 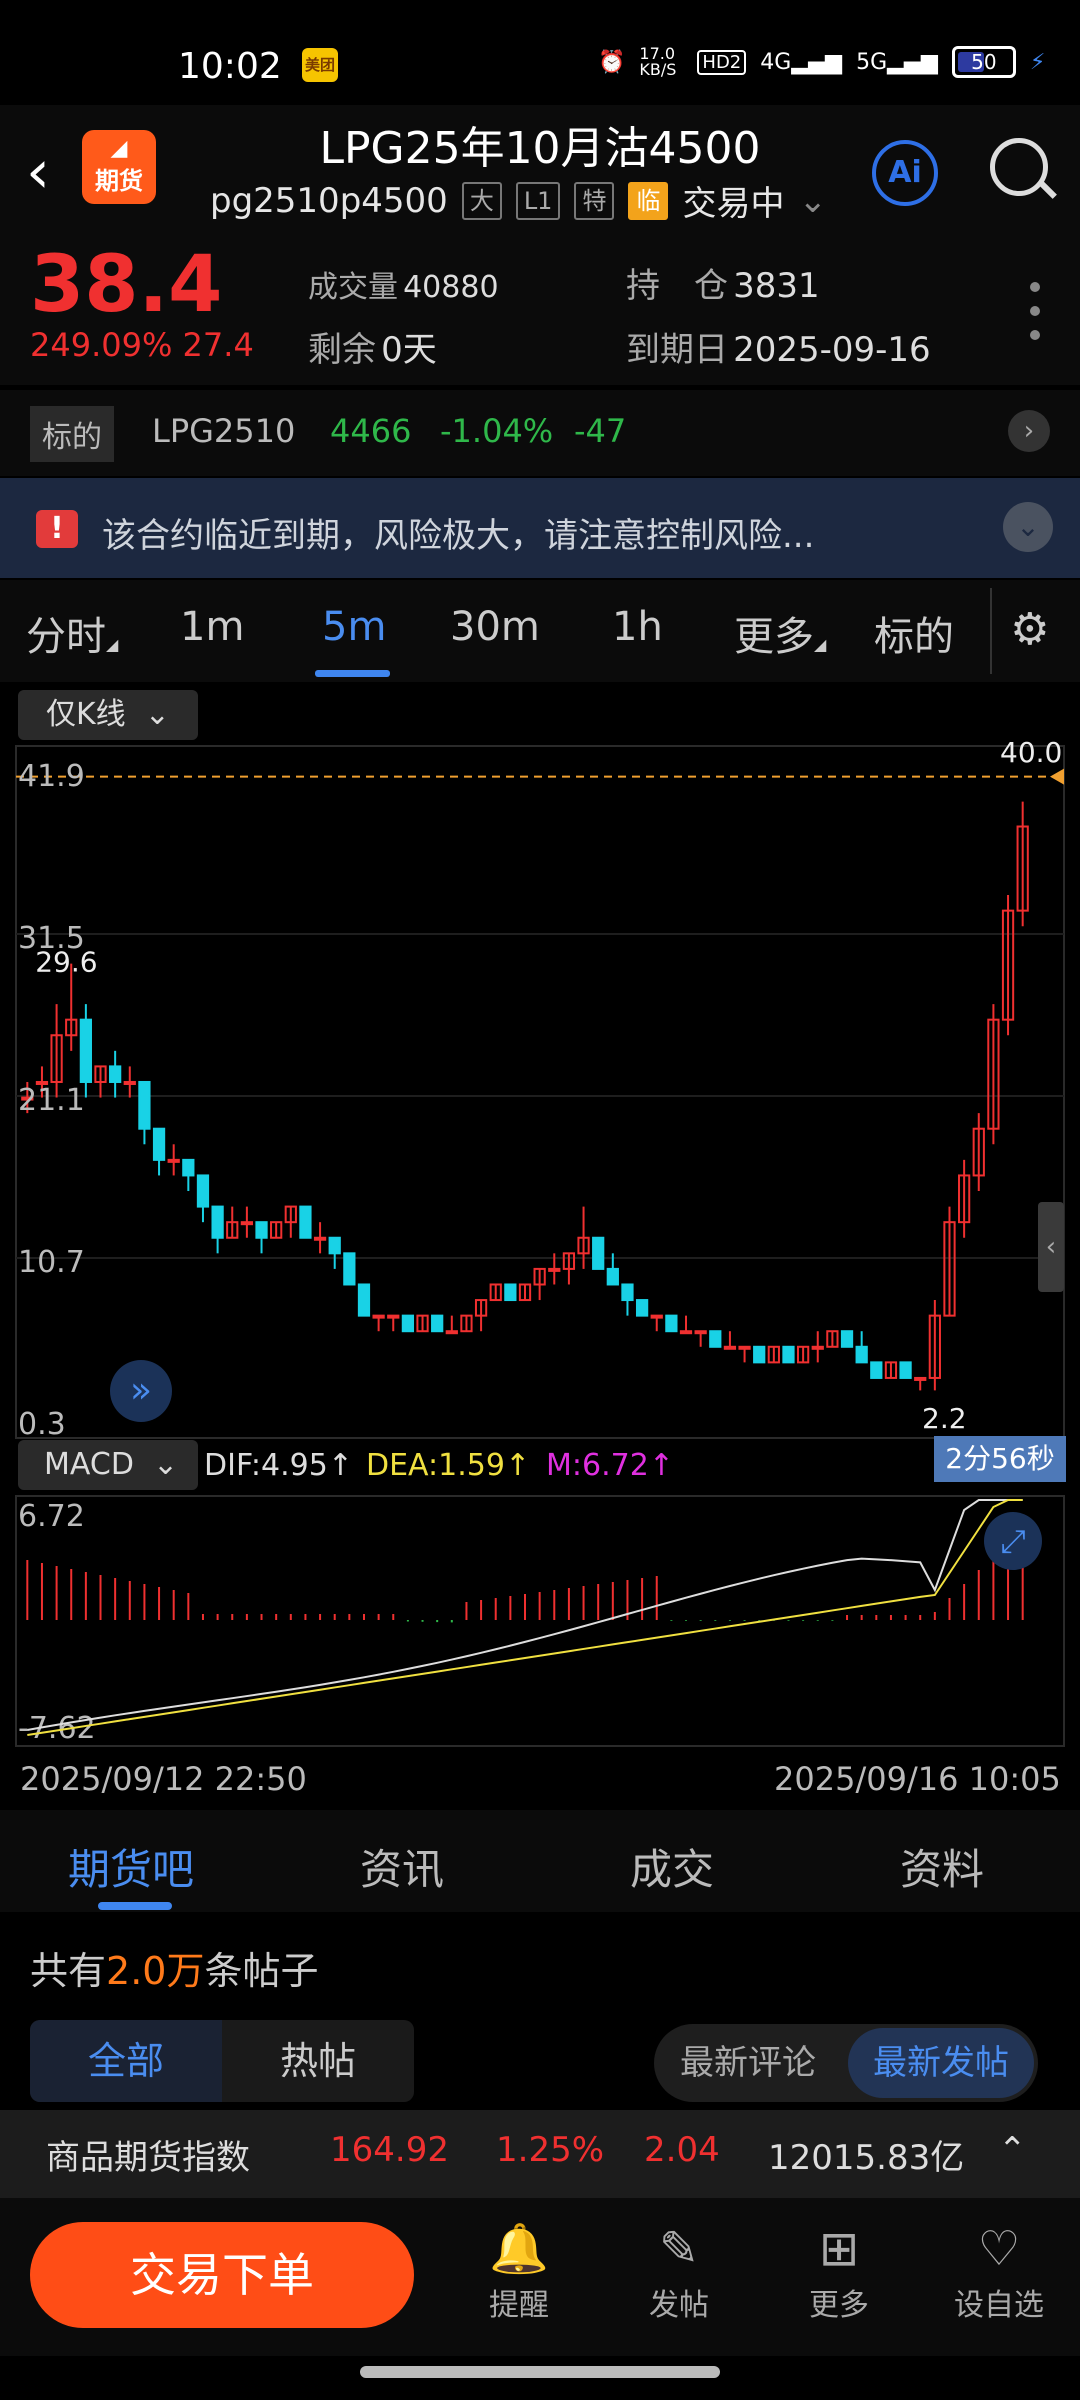 What do you see at coordinates (942, 1866) in the screenshot?
I see `tab-info: 资料` at bounding box center [942, 1866].